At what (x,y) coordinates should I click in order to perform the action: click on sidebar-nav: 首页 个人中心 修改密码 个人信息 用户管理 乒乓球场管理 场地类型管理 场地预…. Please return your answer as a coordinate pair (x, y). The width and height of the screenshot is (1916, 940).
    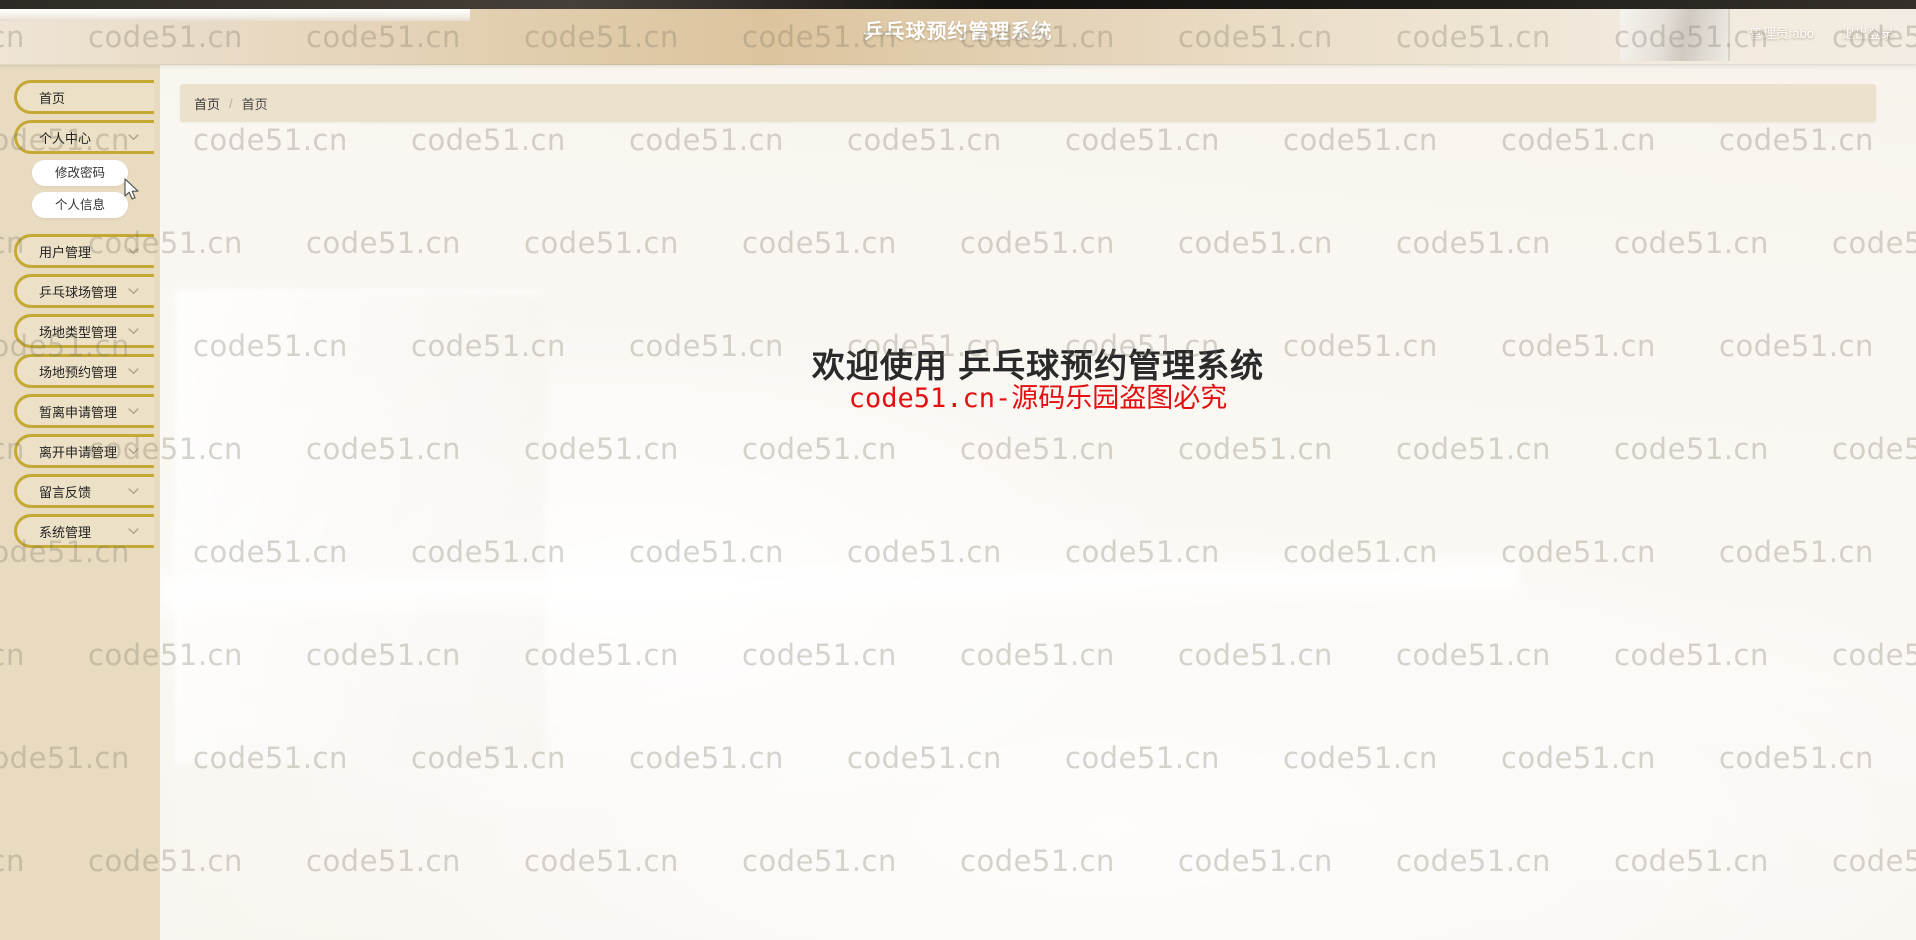
    Looking at the image, I should click on (80, 502).